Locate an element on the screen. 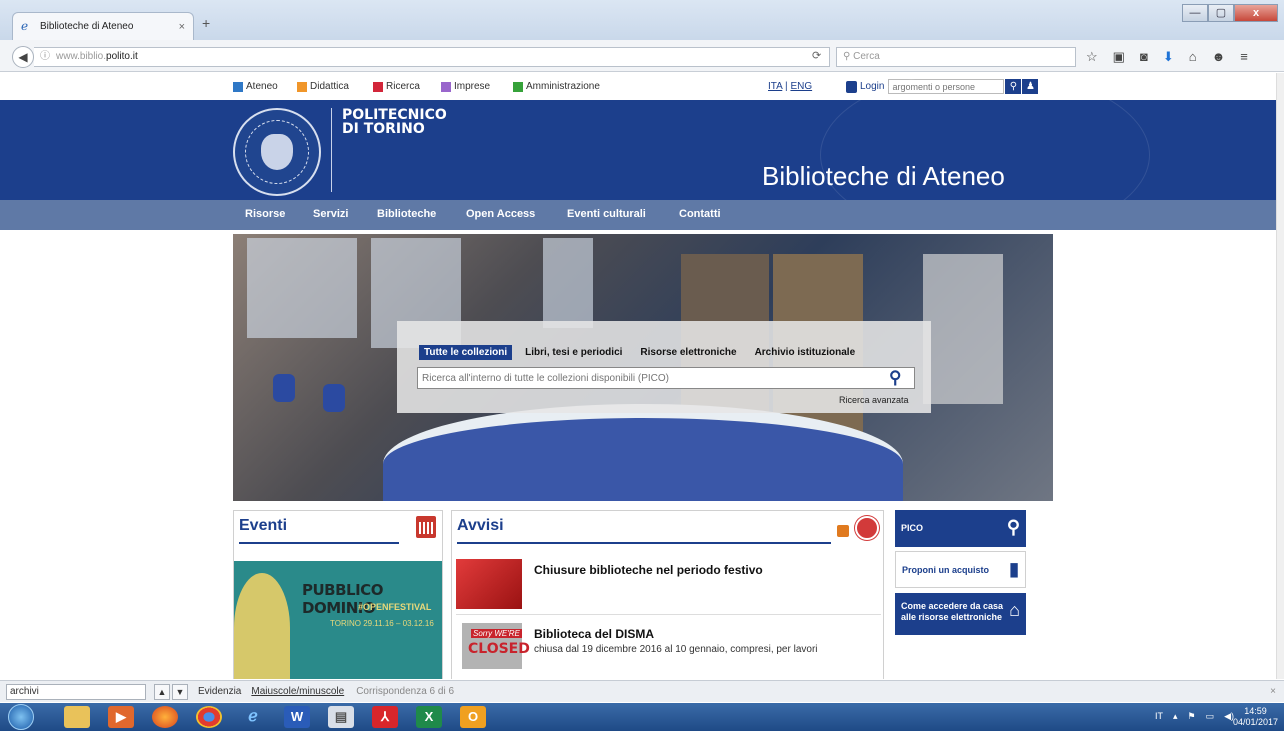 This screenshot has width=1284, height=731. closed-sign-bottom: CLOSED is located at coordinates (499, 649).